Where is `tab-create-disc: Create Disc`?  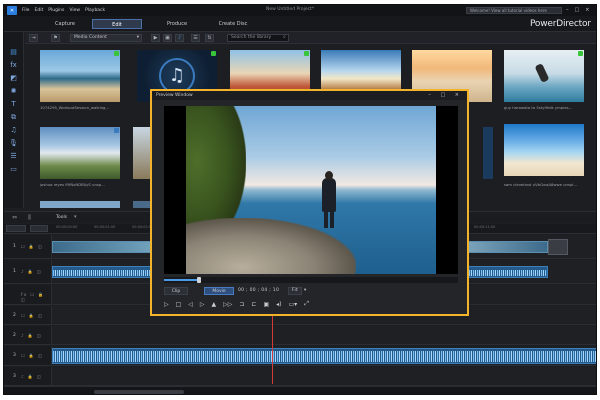 tab-create-disc: Create Disc is located at coordinates (233, 24).